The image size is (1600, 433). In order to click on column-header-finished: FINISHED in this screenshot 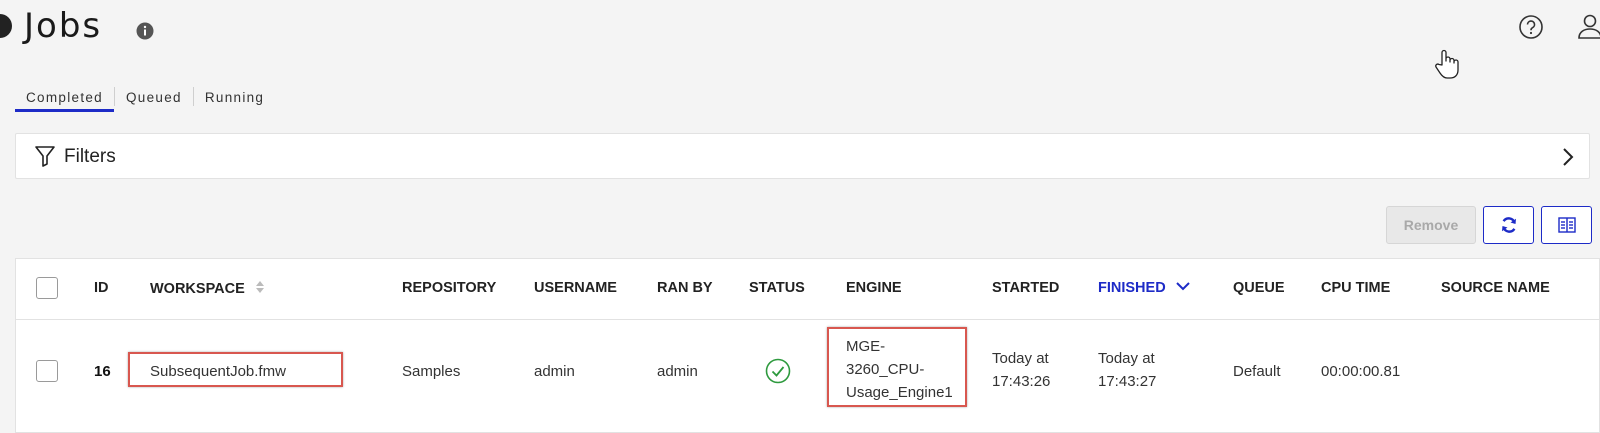, I will do `click(1144, 288)`.